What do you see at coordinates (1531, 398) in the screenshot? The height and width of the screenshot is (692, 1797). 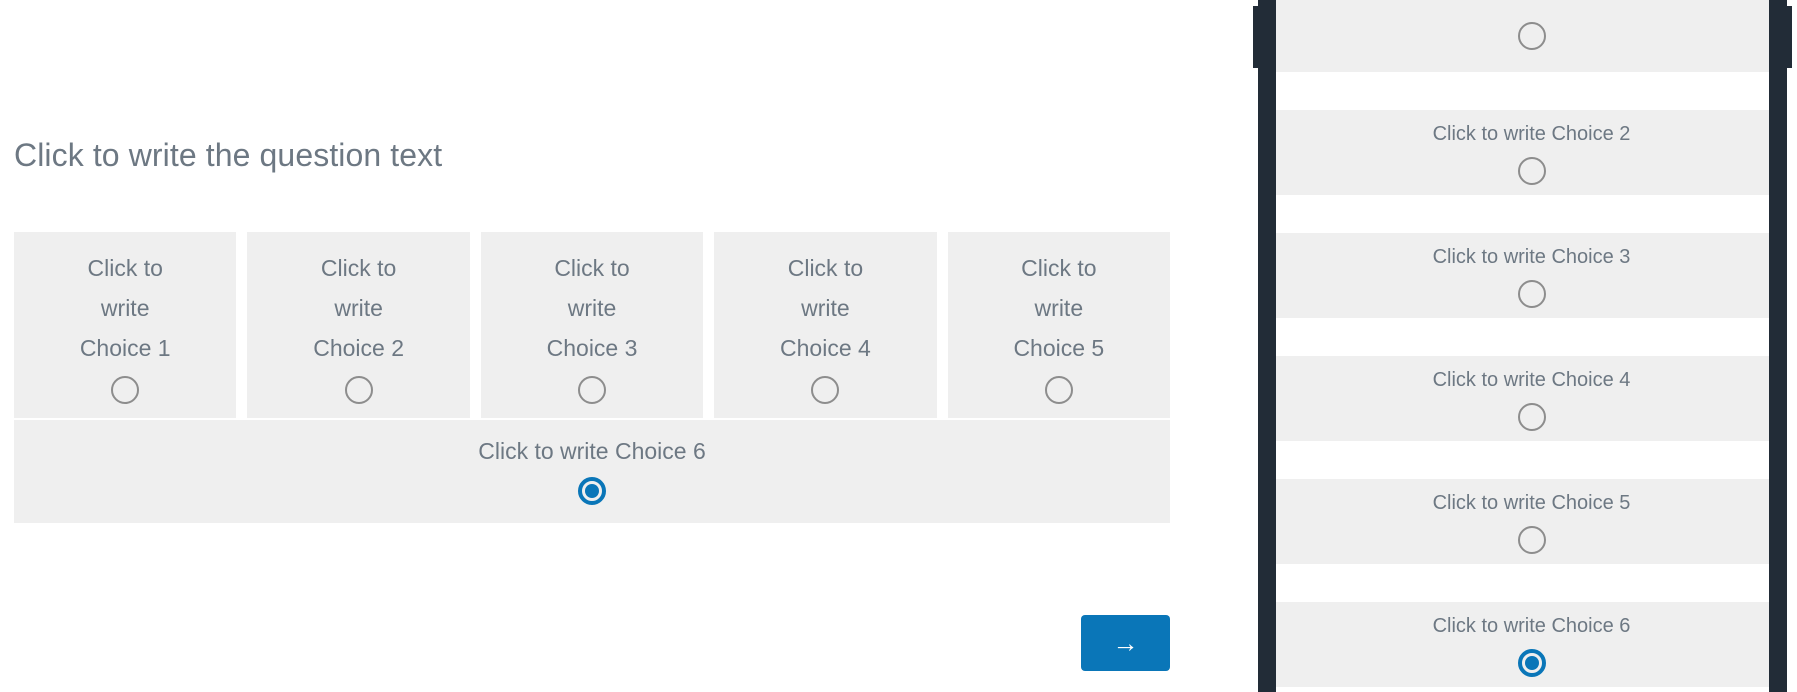 I see `preview-item-4: Click to write Choice 4` at bounding box center [1531, 398].